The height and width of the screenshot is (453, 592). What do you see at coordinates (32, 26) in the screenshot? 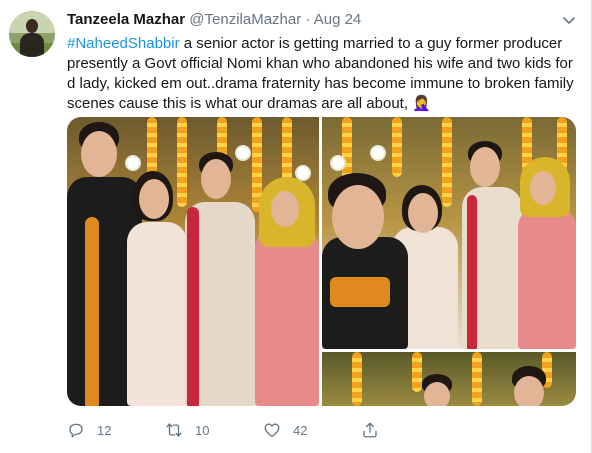
I see `avatar-head` at bounding box center [32, 26].